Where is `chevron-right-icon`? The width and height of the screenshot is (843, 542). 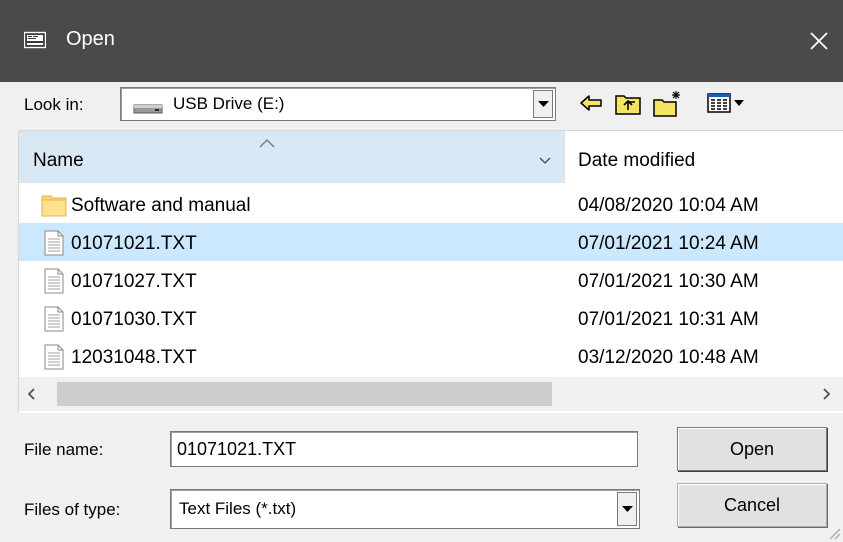
chevron-right-icon is located at coordinates (827, 394).